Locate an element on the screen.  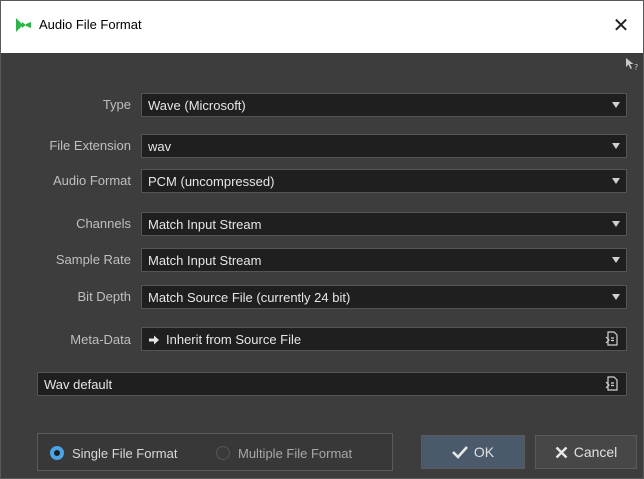
meta-data-value: Inherit from Source File is located at coordinates (234, 339).